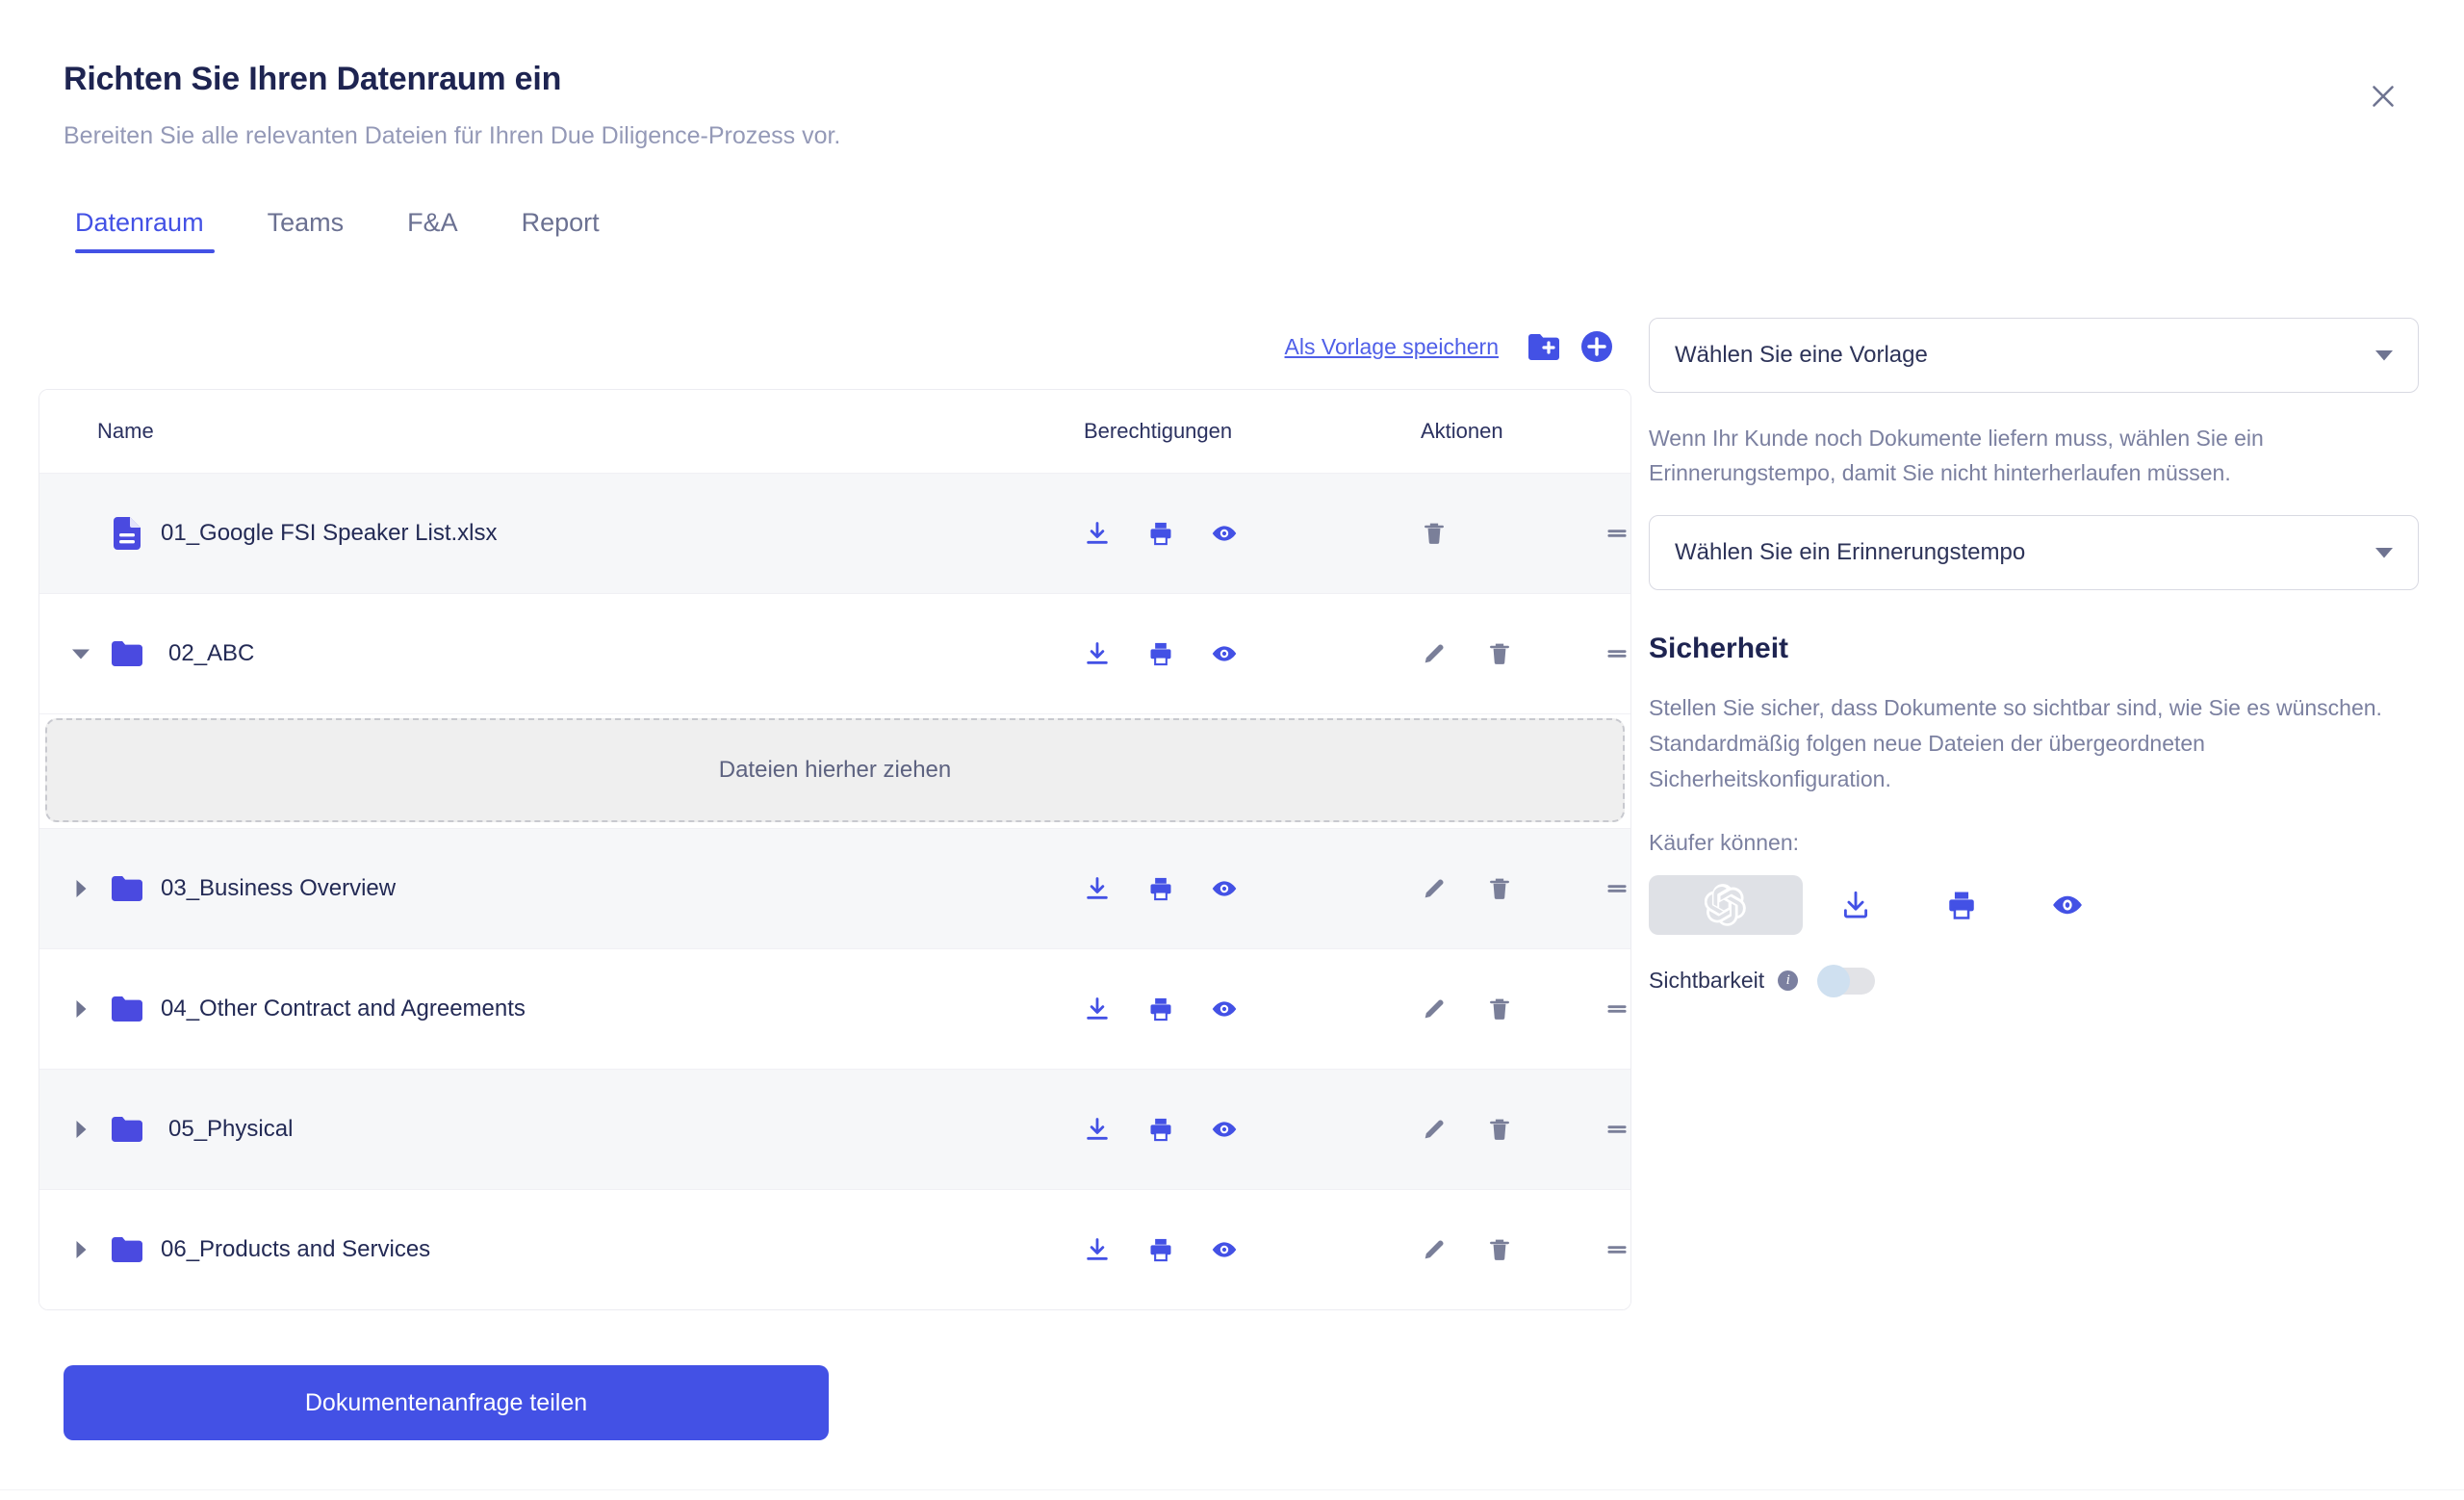  What do you see at coordinates (542, 1249) in the screenshot?
I see `row-name-cell: 06_Products and Services` at bounding box center [542, 1249].